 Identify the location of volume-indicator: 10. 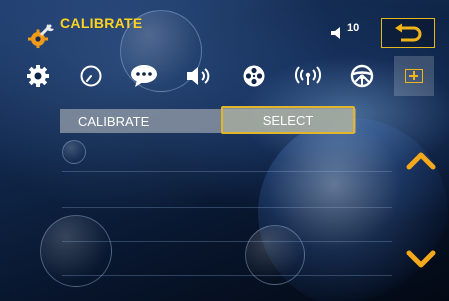
(345, 33).